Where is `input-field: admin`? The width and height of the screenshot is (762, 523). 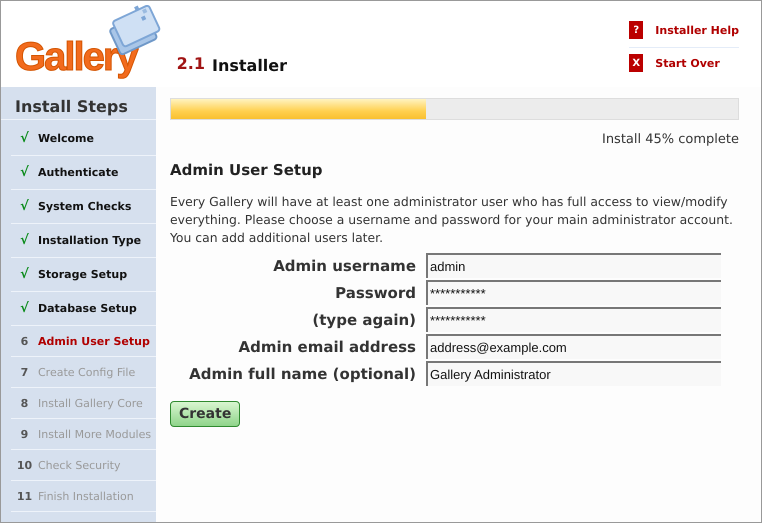 input-field: admin is located at coordinates (573, 265).